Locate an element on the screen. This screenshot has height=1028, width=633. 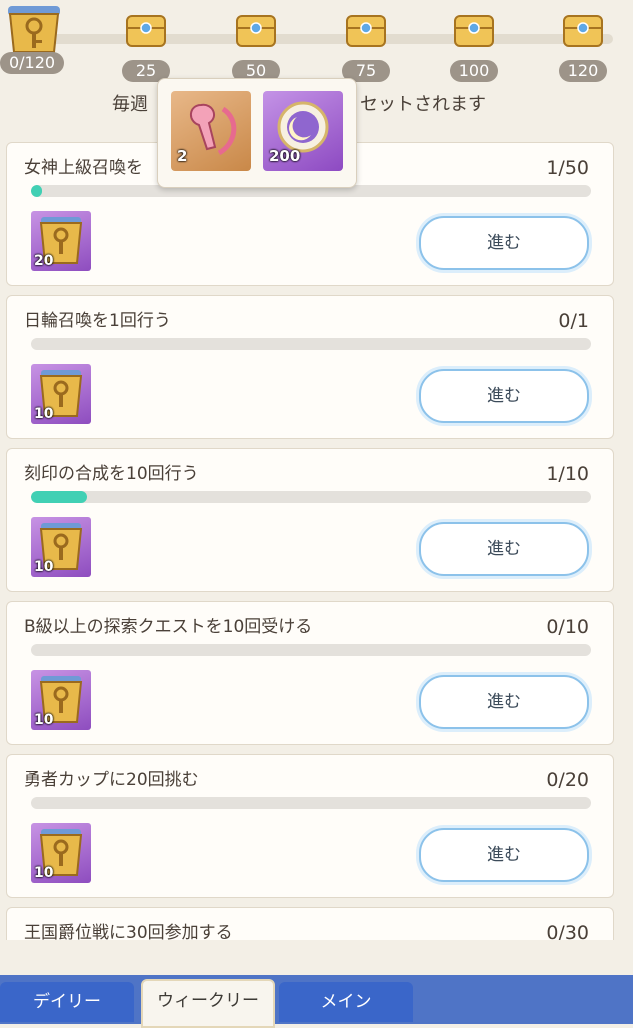
list-fade is located at coordinates (316, 957).